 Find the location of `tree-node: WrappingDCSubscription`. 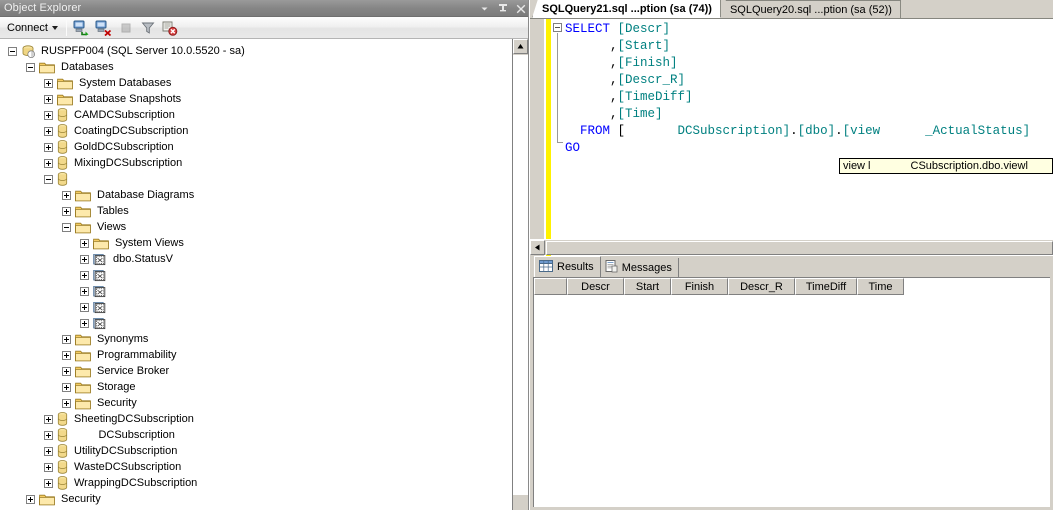

tree-node: WrappingDCSubscription is located at coordinates (256, 483).